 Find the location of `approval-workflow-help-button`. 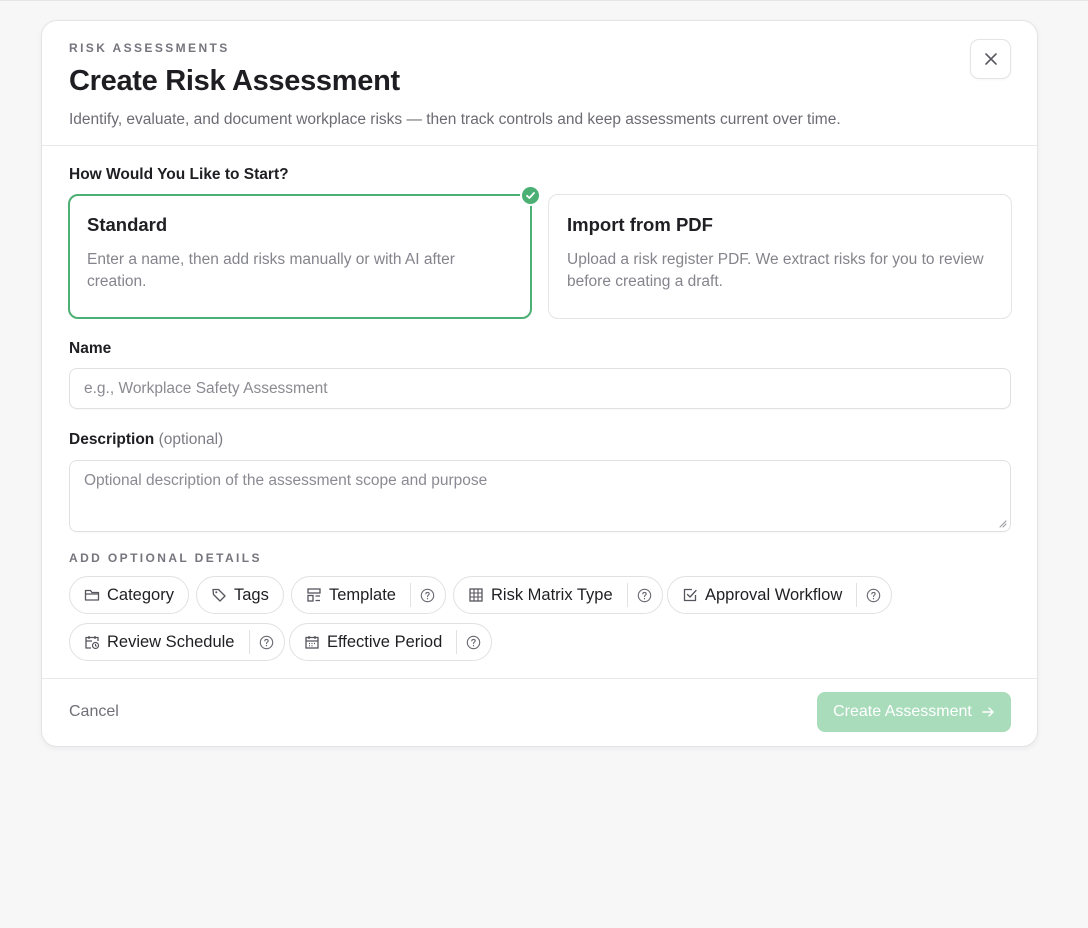

approval-workflow-help-button is located at coordinates (873, 595).